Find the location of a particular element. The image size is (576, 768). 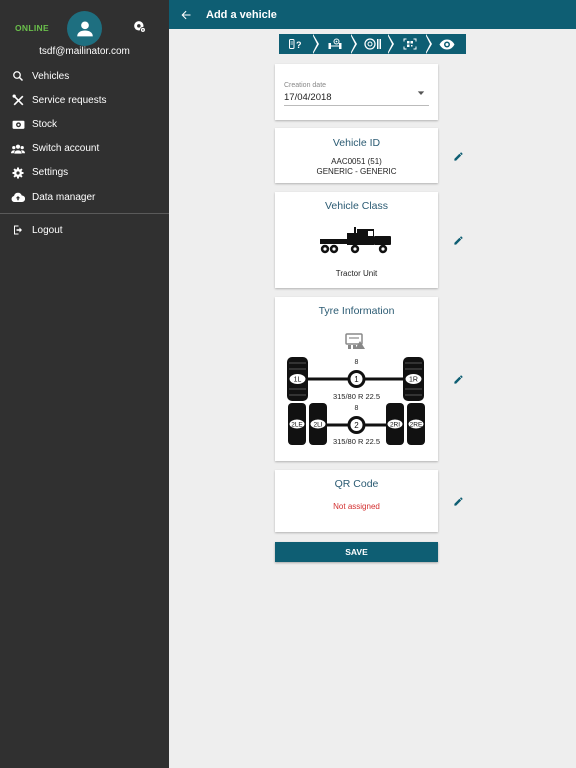

axle-2-tyre-size: 315/80 R 22.5 is located at coordinates (356, 441).